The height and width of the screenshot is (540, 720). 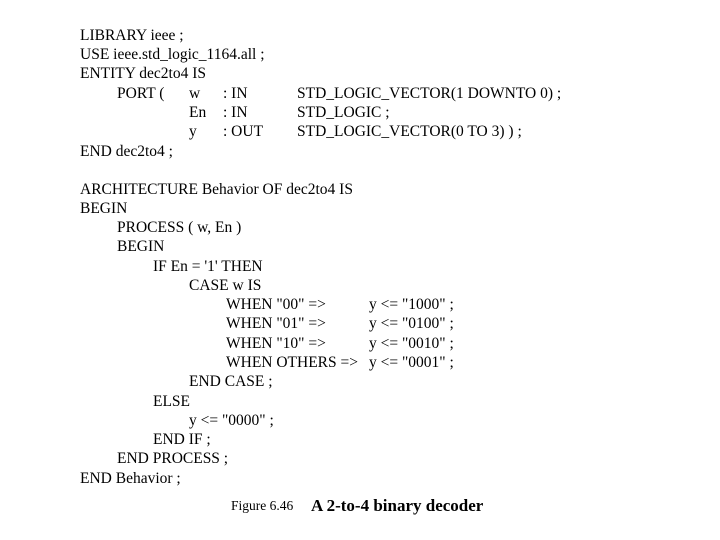 What do you see at coordinates (193, 131) in the screenshot?
I see `port-name-y: y` at bounding box center [193, 131].